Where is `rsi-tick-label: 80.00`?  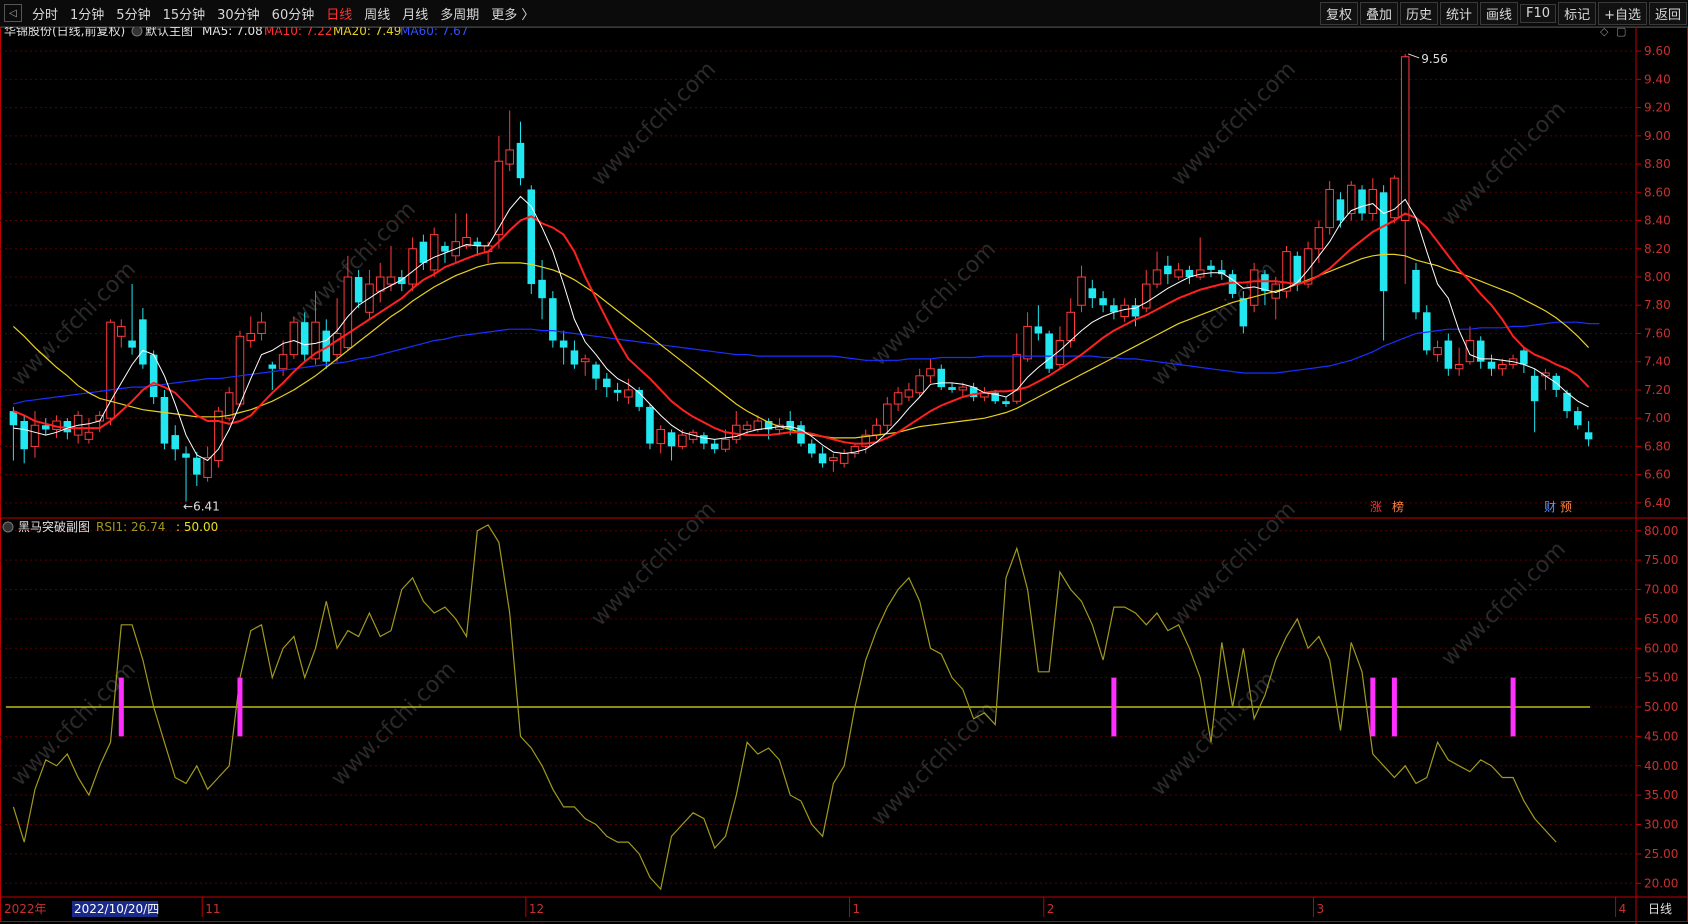 rsi-tick-label: 80.00 is located at coordinates (1661, 531).